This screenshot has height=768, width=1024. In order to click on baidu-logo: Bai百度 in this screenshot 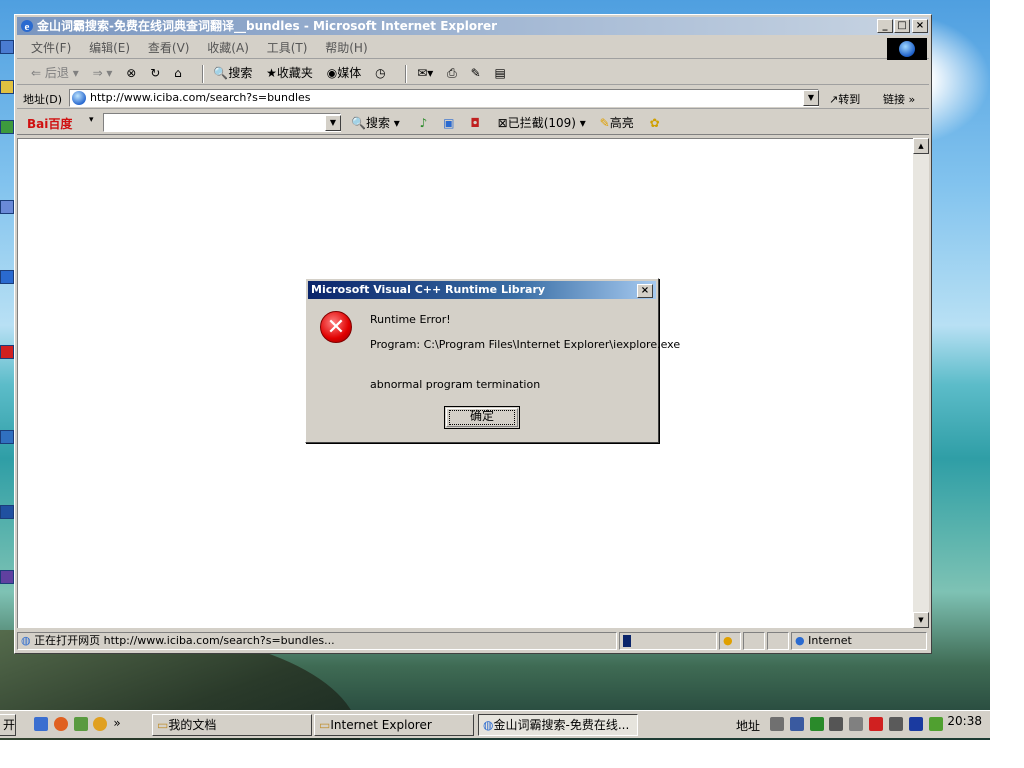, I will do `click(49, 123)`.